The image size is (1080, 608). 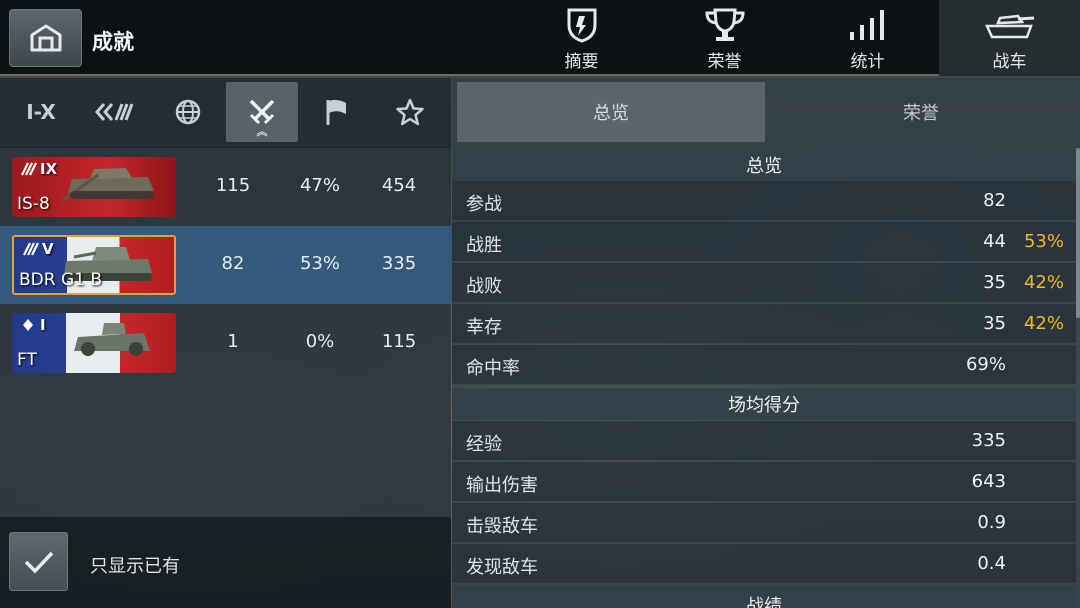 What do you see at coordinates (764, 166) in the screenshot?
I see `section-title: 总览` at bounding box center [764, 166].